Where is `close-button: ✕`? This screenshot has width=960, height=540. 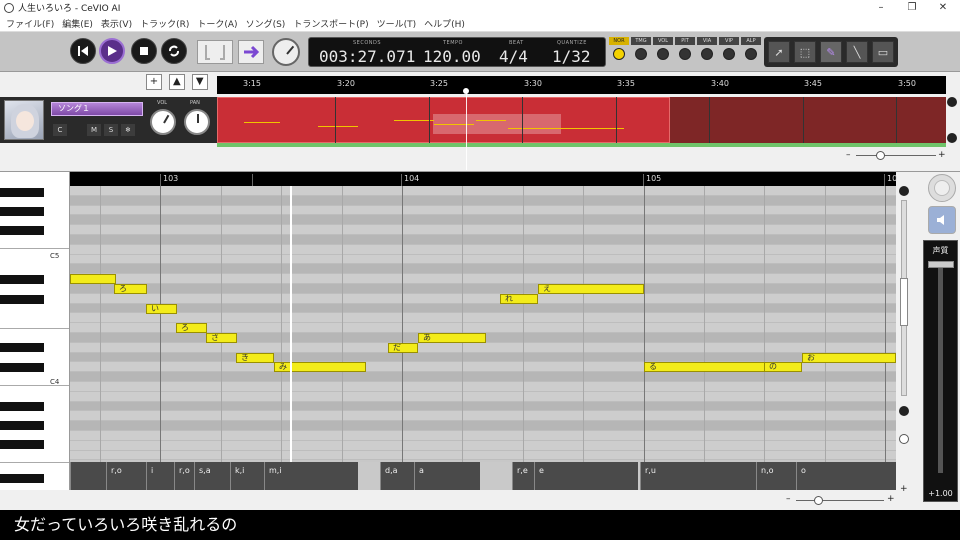
close-button: ✕ is located at coordinates (943, 7).